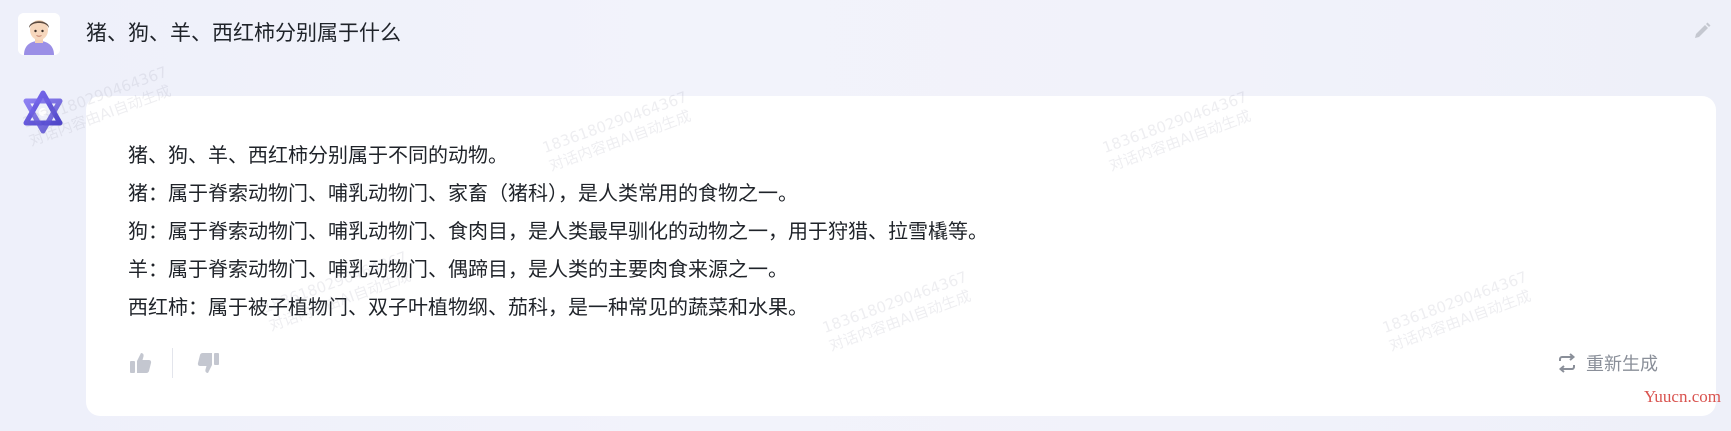 The width and height of the screenshot is (1731, 431). I want to click on assistant-logo-icon, so click(43, 112).